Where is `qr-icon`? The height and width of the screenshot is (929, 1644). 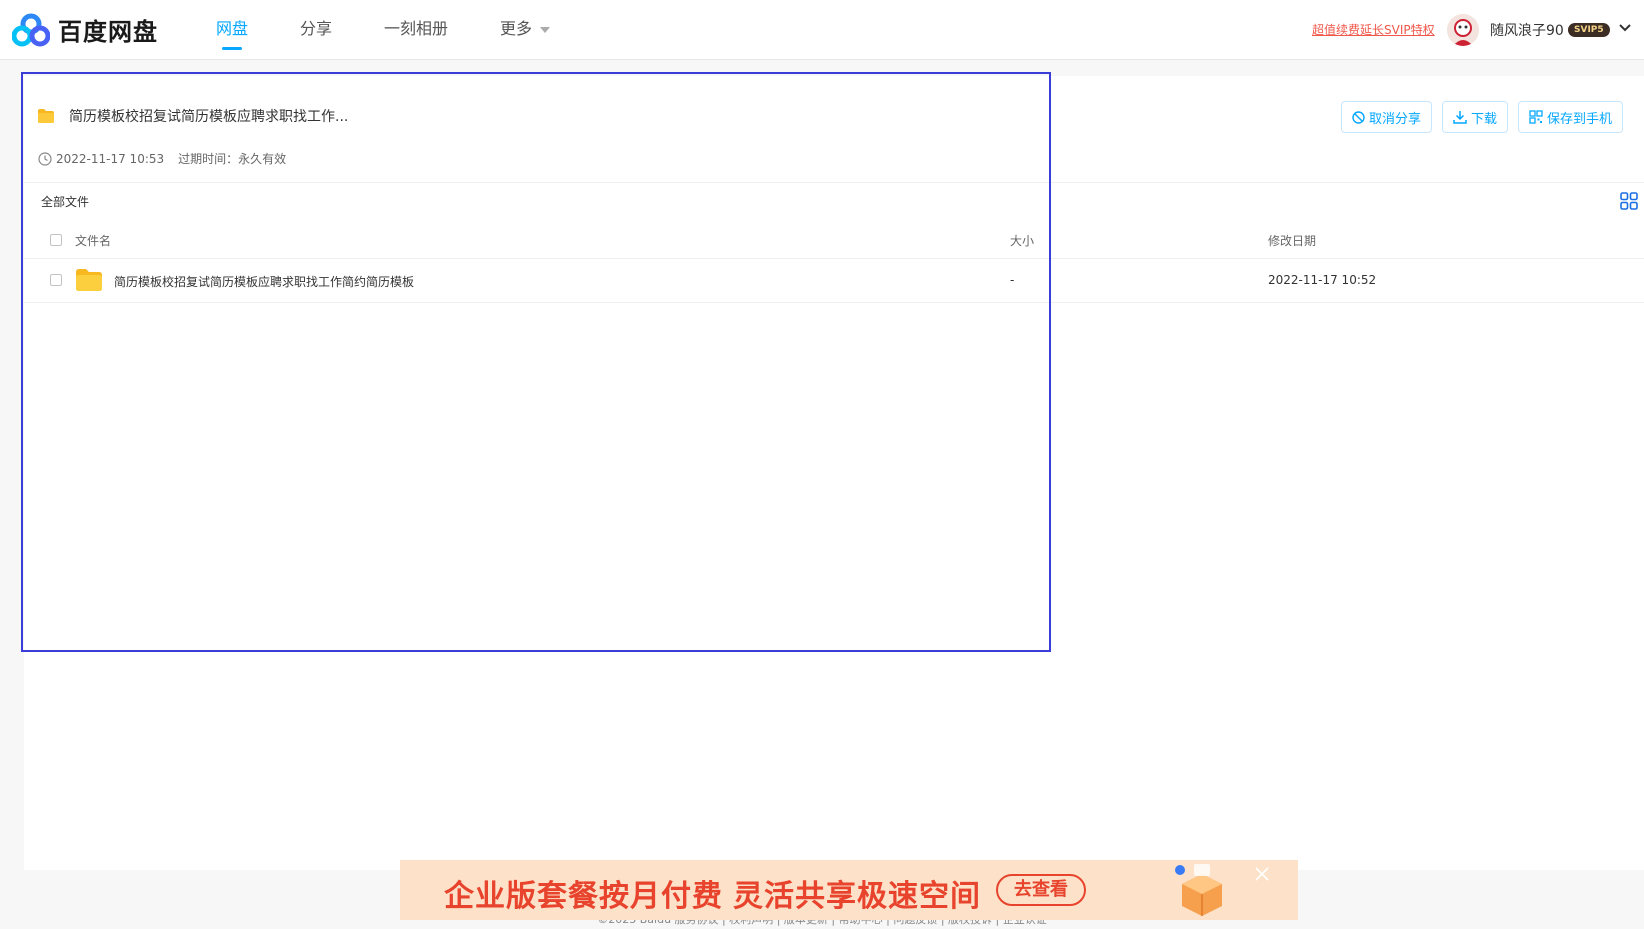
qr-icon is located at coordinates (1536, 117).